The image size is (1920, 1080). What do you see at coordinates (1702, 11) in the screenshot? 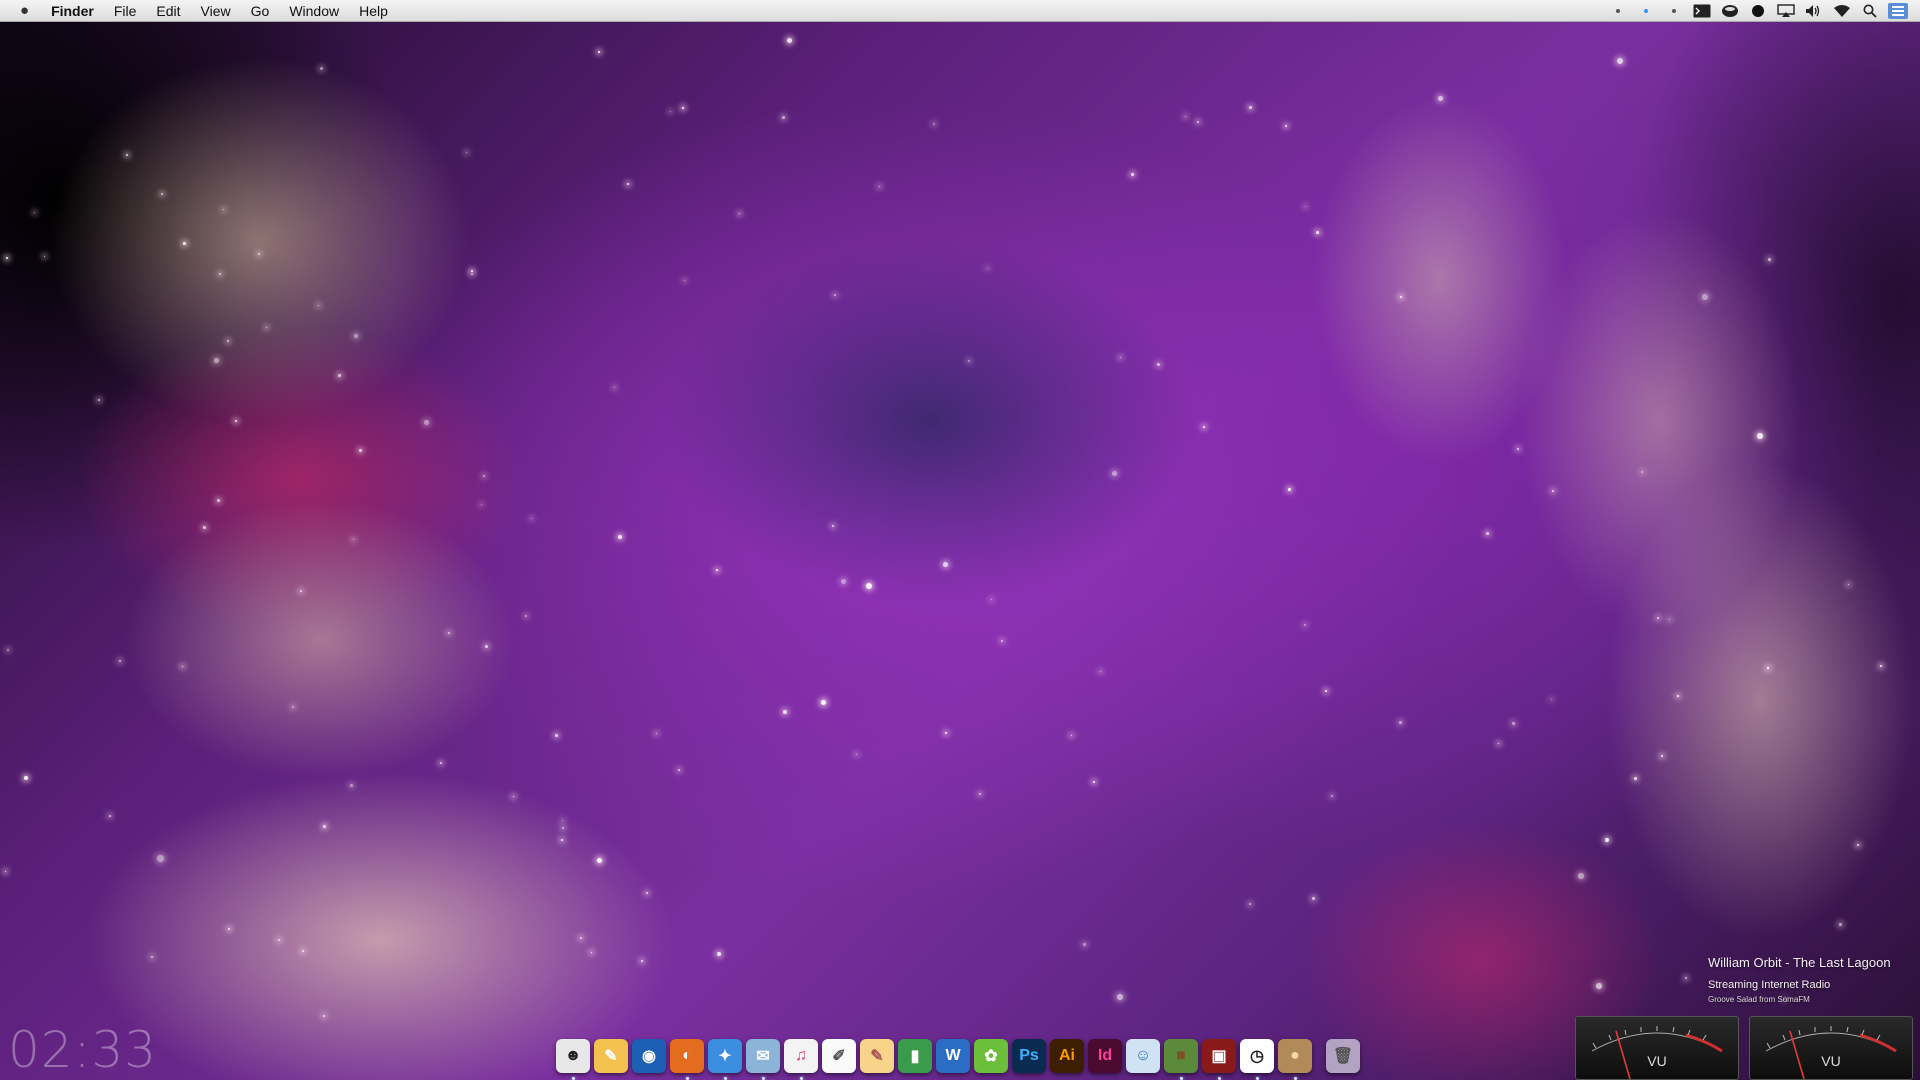
I see `terminal-icon` at bounding box center [1702, 11].